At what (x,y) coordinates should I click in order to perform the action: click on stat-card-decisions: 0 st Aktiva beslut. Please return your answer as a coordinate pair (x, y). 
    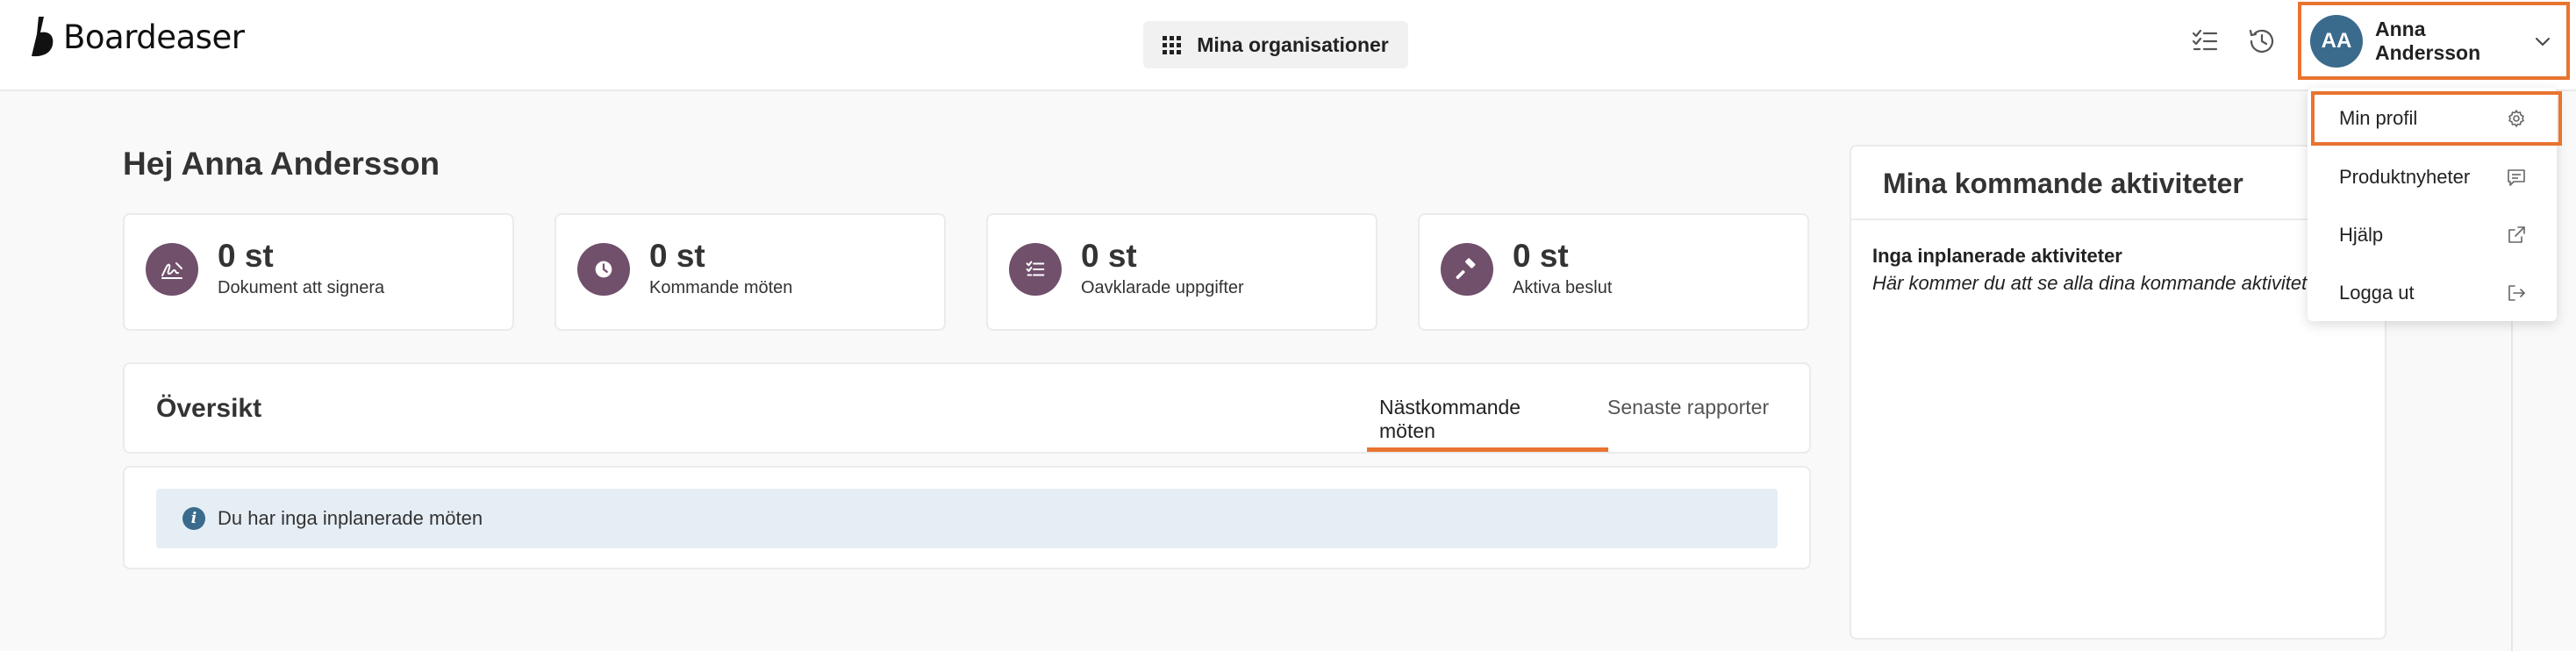
    Looking at the image, I should click on (1613, 272).